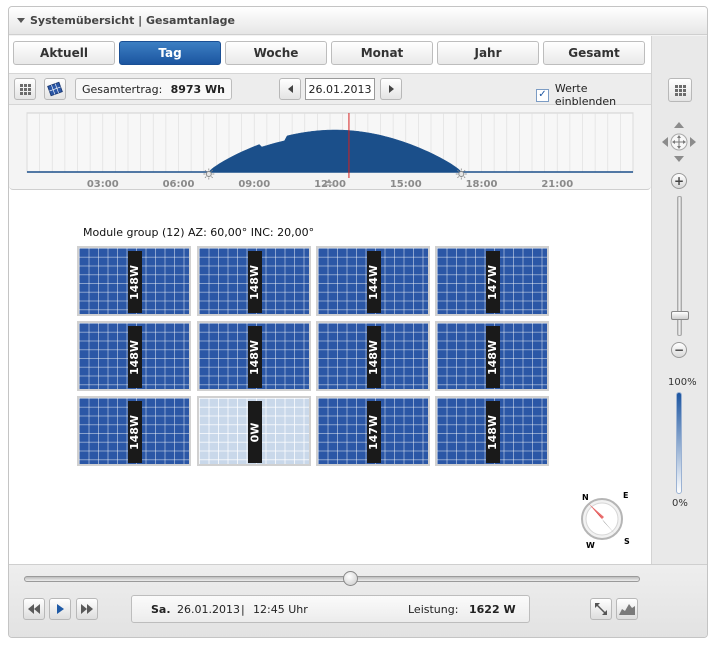 This screenshot has height=646, width=717. I want to click on opacity-slider, so click(679, 443).